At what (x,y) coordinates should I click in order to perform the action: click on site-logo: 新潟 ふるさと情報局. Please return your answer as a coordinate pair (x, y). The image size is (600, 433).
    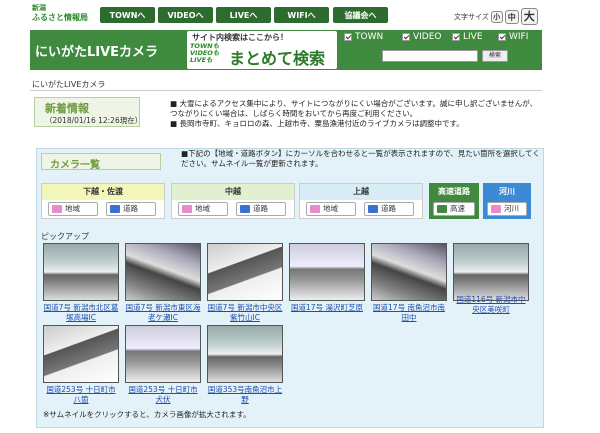
    Looking at the image, I should click on (63, 14).